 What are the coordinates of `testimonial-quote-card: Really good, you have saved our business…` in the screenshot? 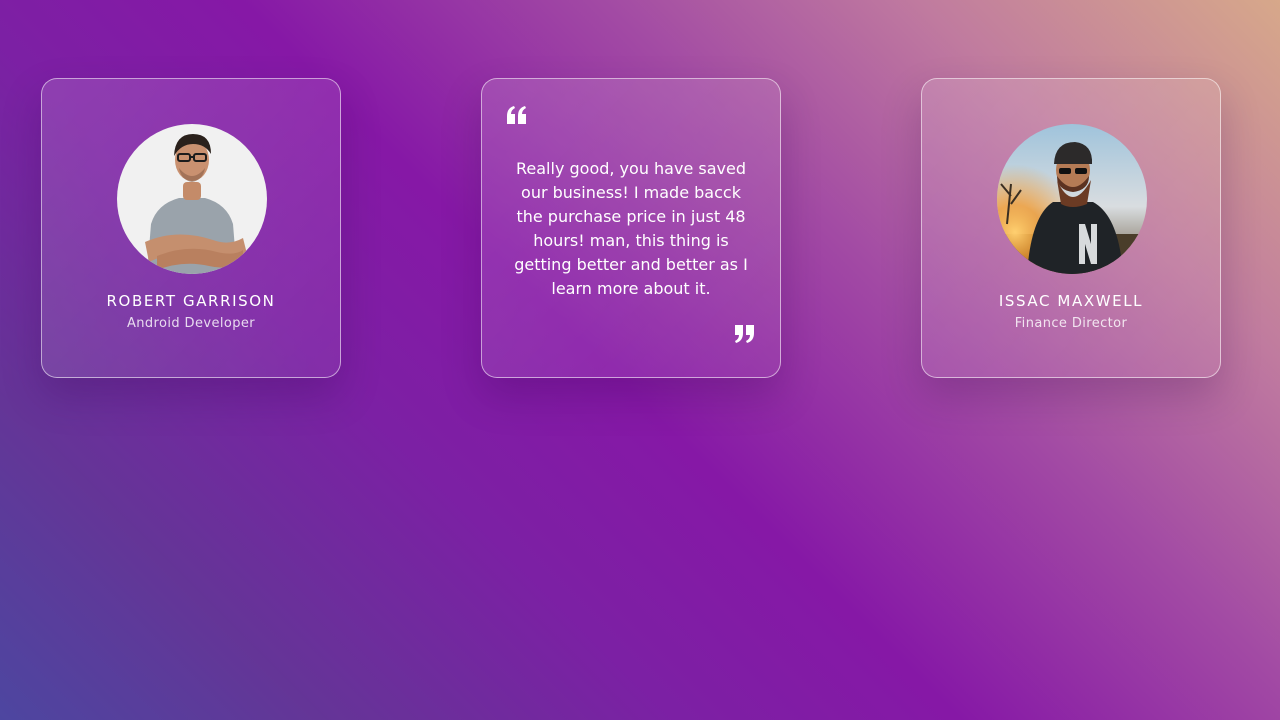 It's located at (631, 228).